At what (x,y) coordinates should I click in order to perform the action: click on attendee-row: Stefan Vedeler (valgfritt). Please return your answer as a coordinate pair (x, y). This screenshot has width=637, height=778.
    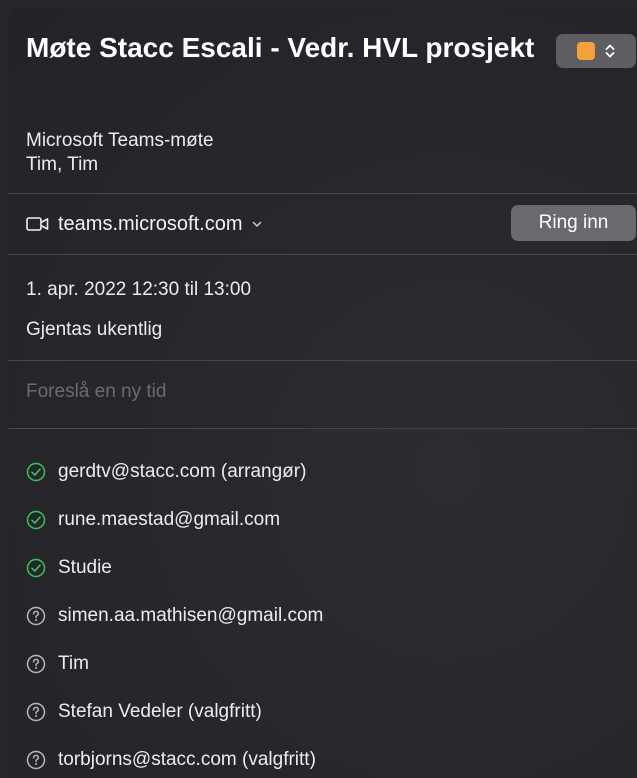
    Looking at the image, I should click on (174, 712).